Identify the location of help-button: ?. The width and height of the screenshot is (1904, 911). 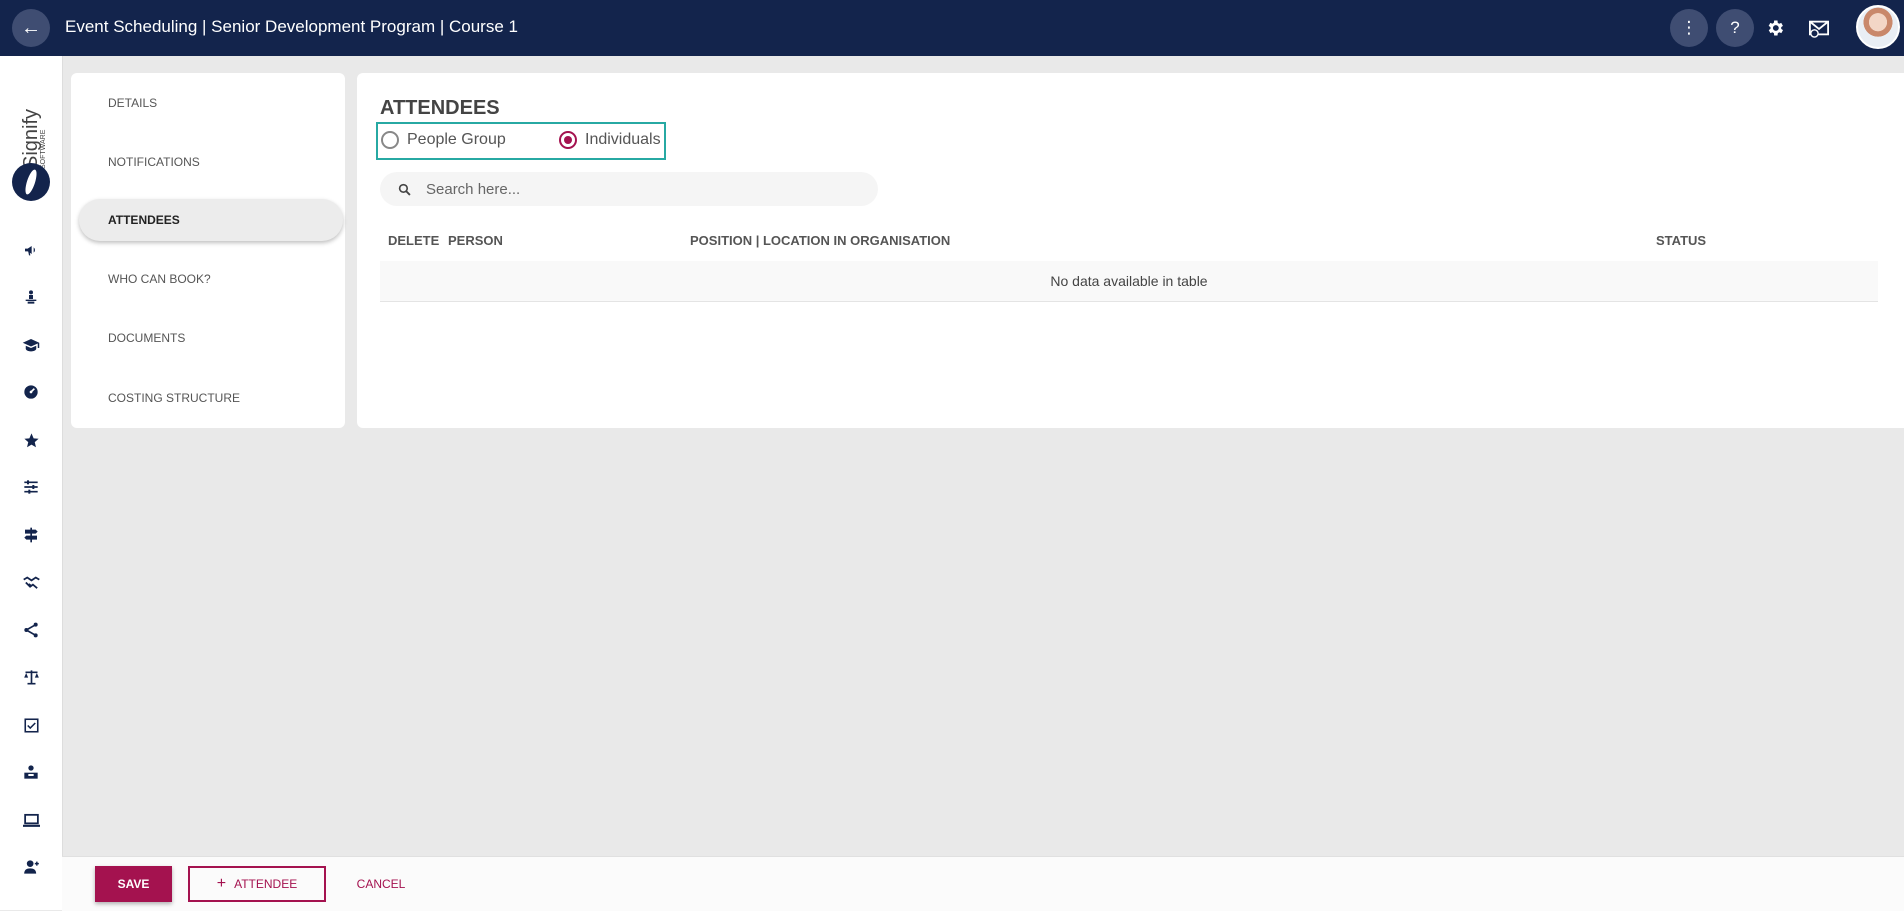
(1735, 28).